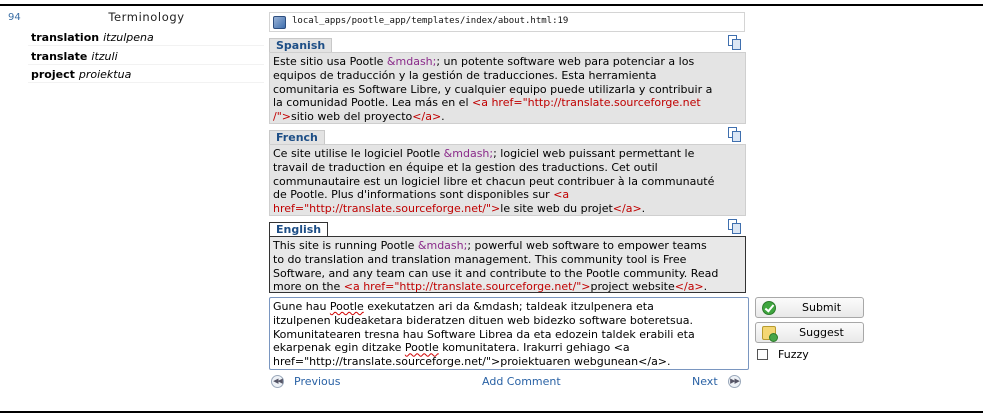 This screenshot has width=983, height=417. What do you see at coordinates (279, 22) in the screenshot?
I see `file-icon` at bounding box center [279, 22].